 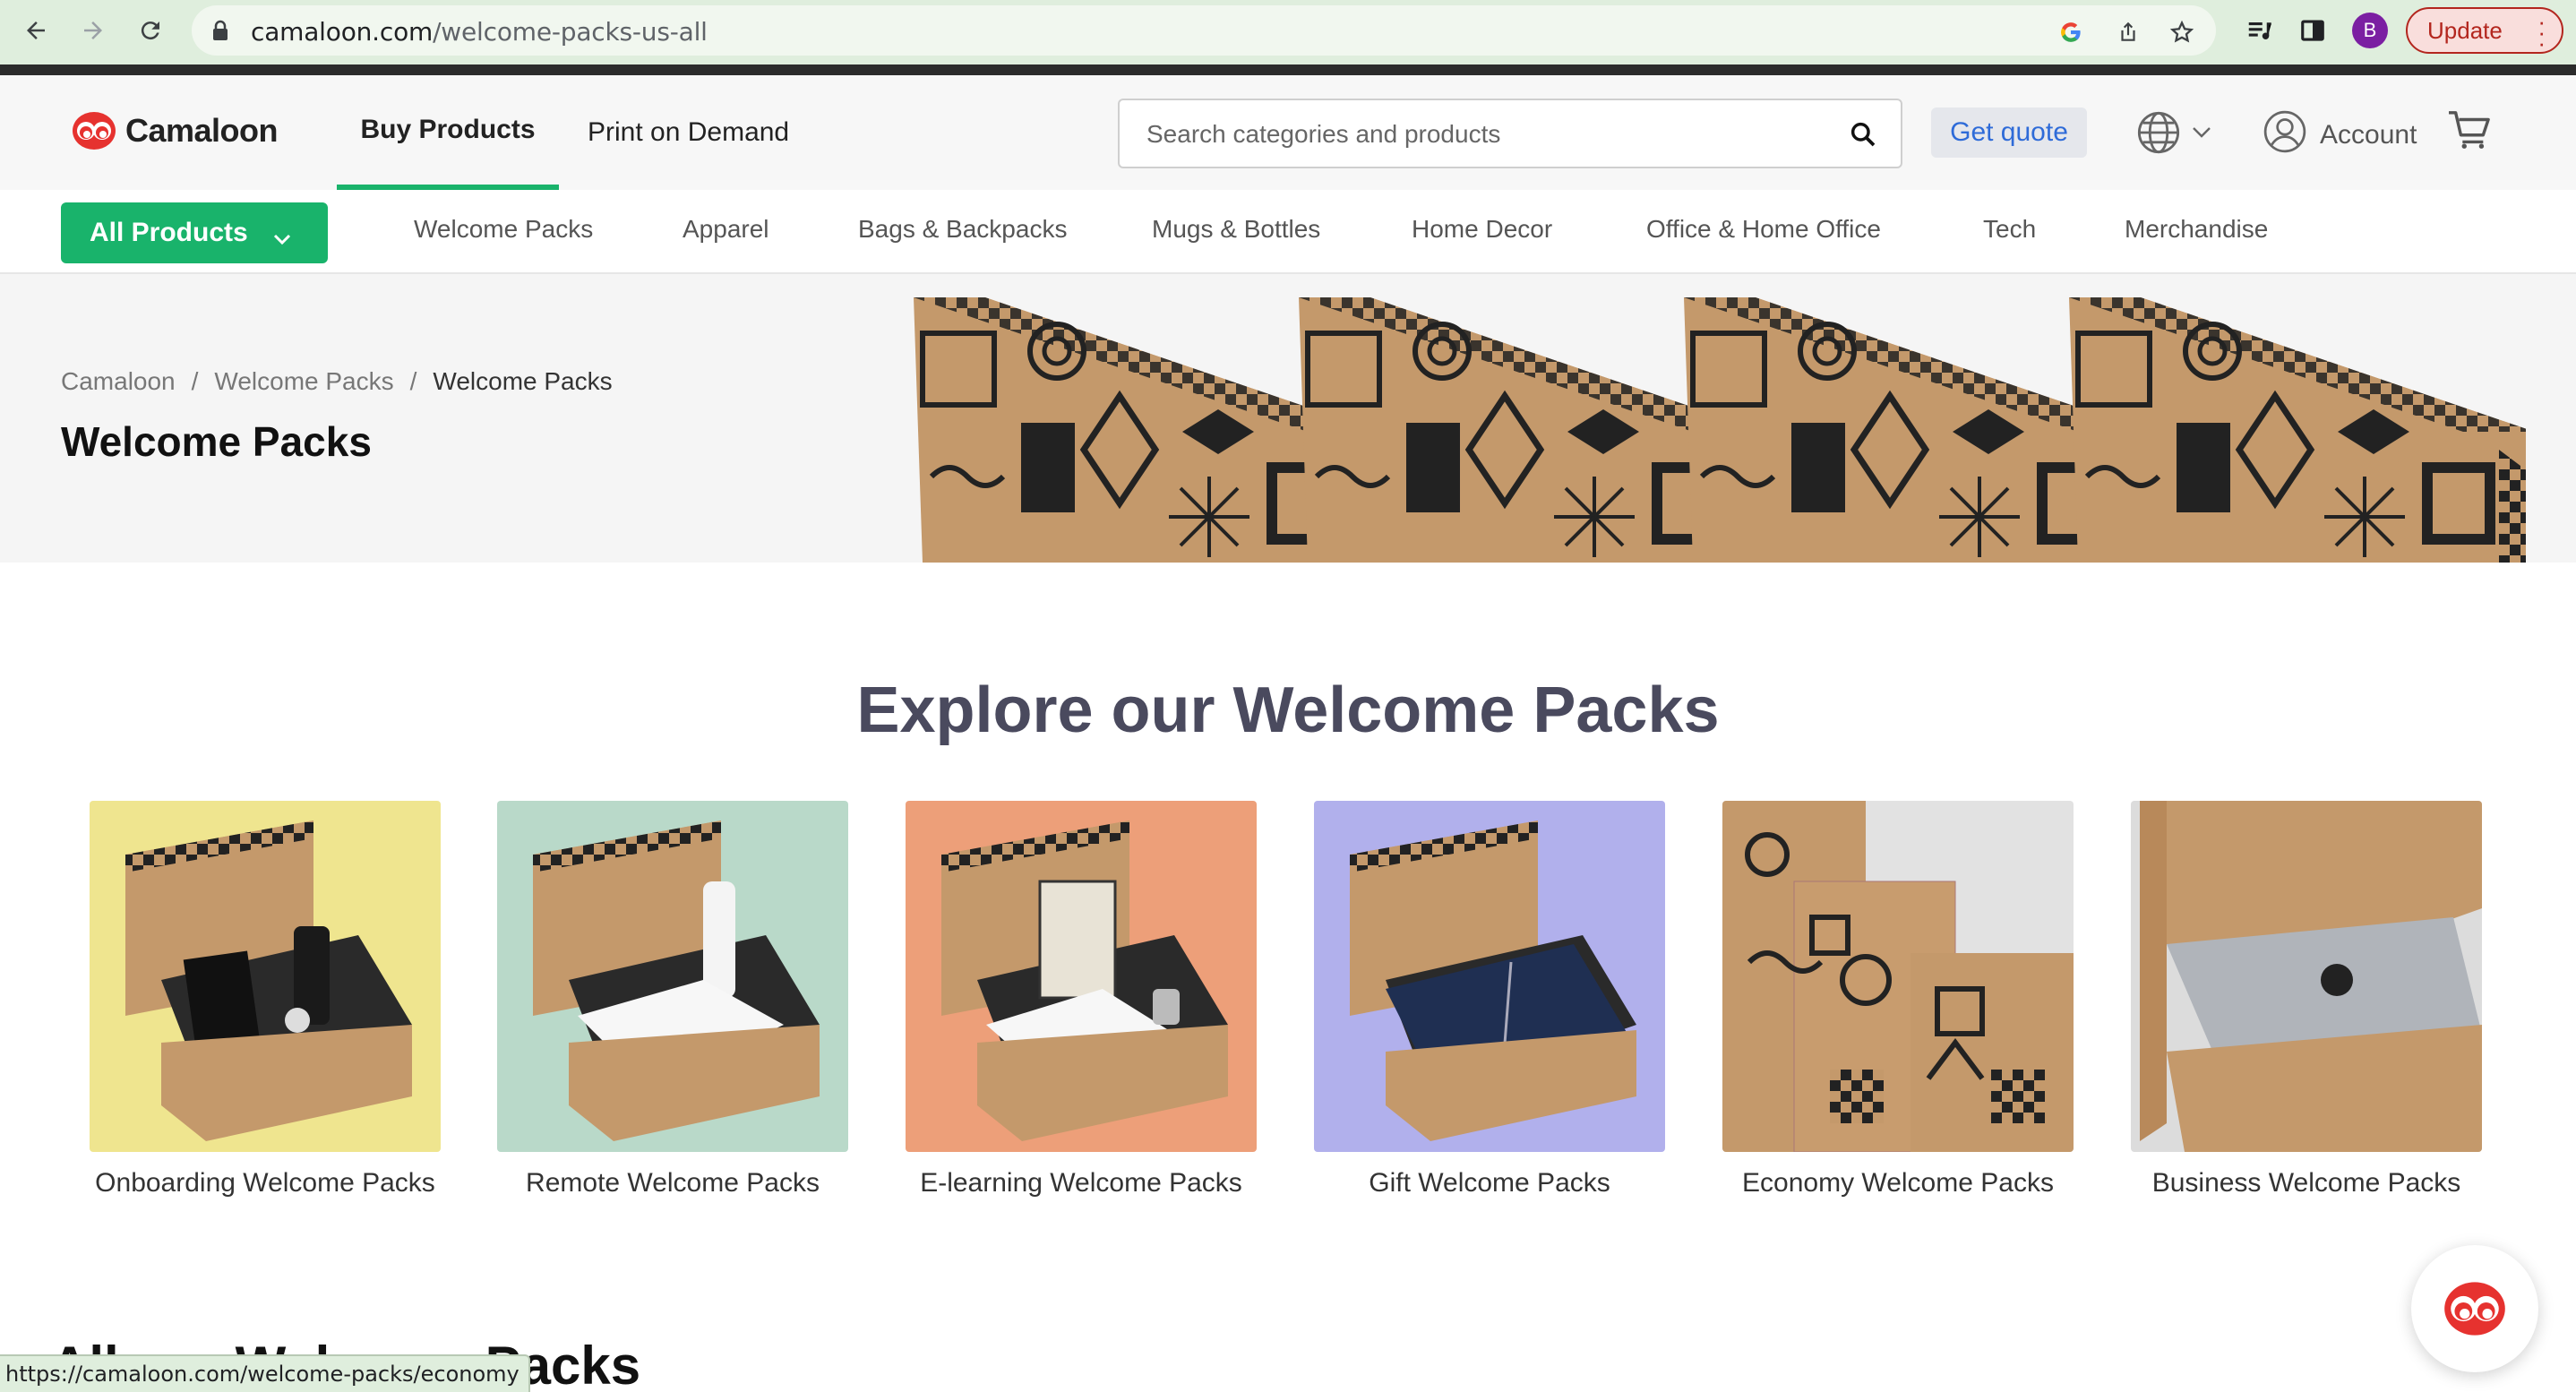 I want to click on category-office-home-office: Office & Home Office, so click(x=1763, y=230).